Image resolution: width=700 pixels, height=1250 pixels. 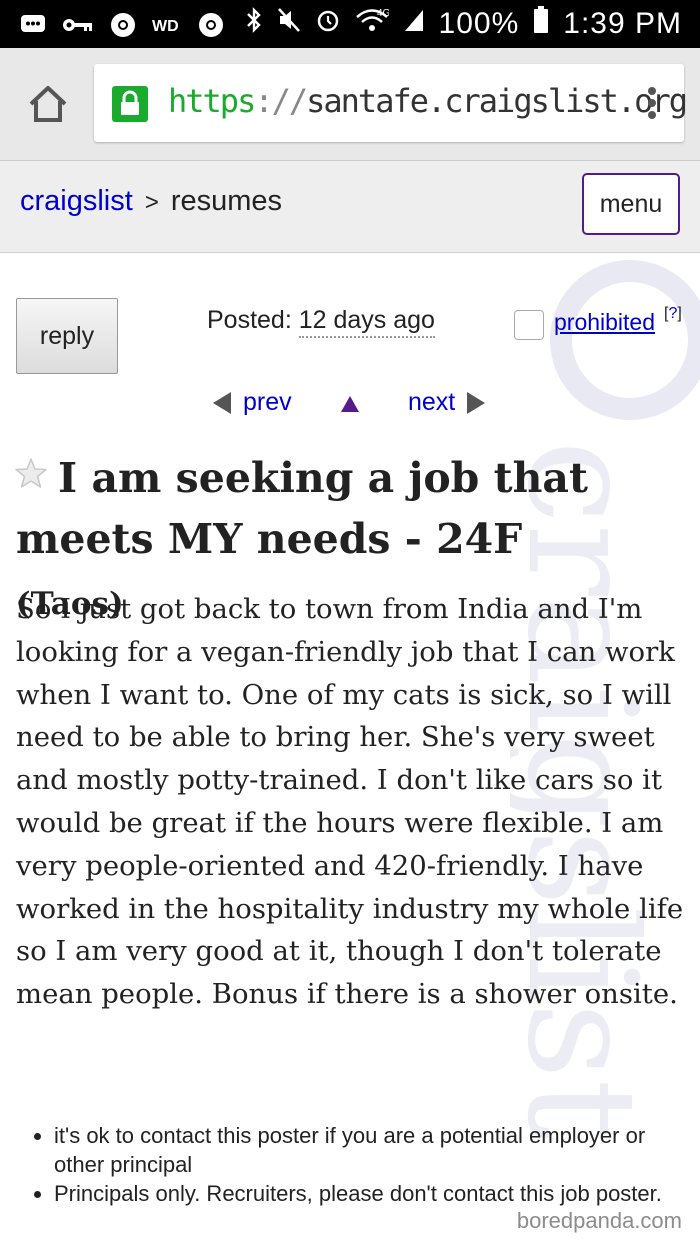 I want to click on bluetooth-icon, so click(x=254, y=24).